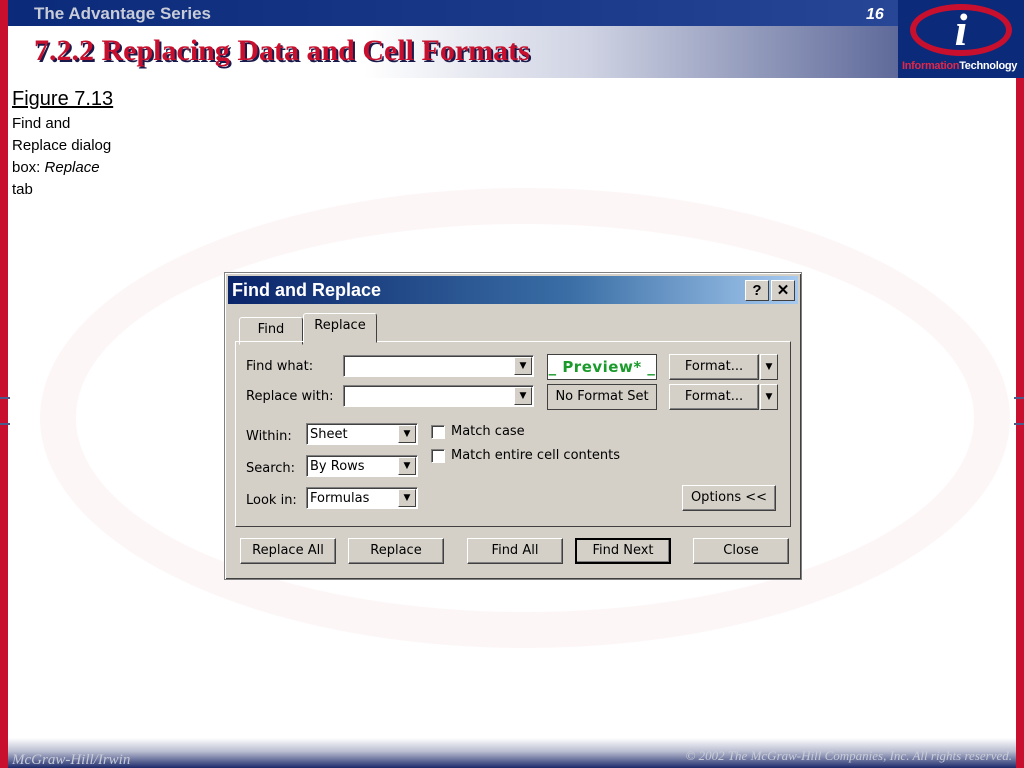 The height and width of the screenshot is (768, 1024). What do you see at coordinates (41, 123) in the screenshot?
I see `caption-line: Find and` at bounding box center [41, 123].